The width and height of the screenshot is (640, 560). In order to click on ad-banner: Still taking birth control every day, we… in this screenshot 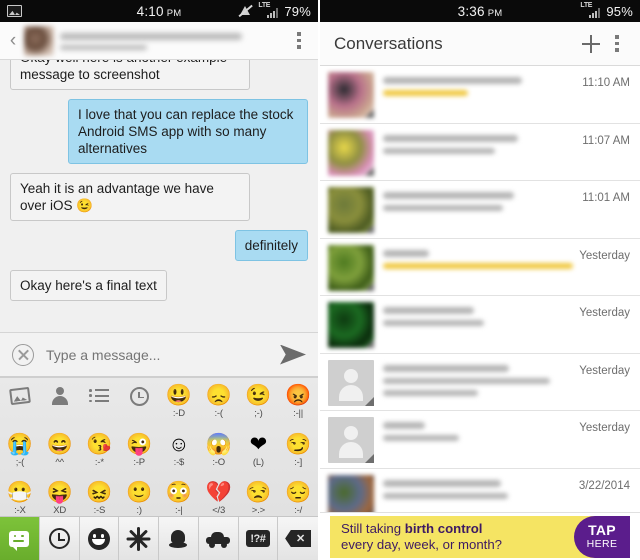, I will do `click(480, 536)`.